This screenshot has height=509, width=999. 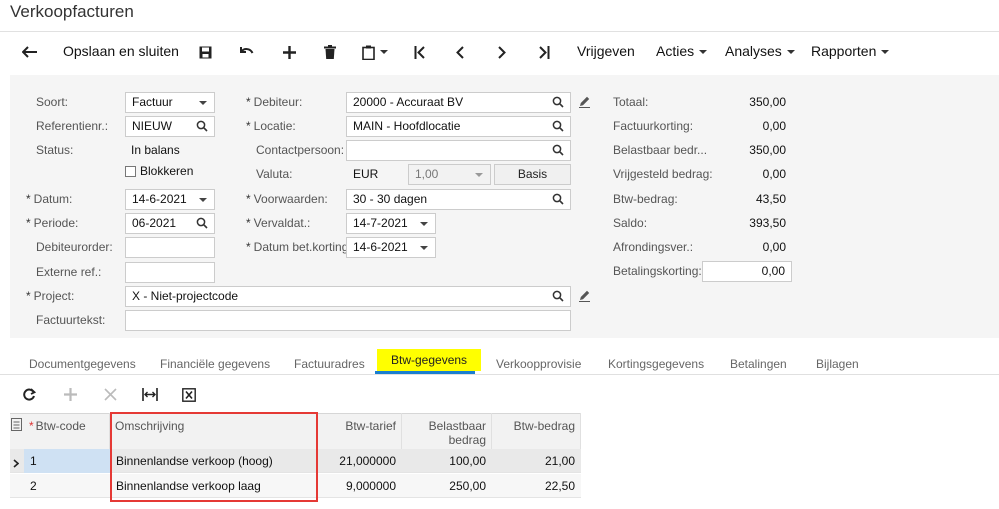 I want to click on export-excel-icon, so click(x=189, y=395).